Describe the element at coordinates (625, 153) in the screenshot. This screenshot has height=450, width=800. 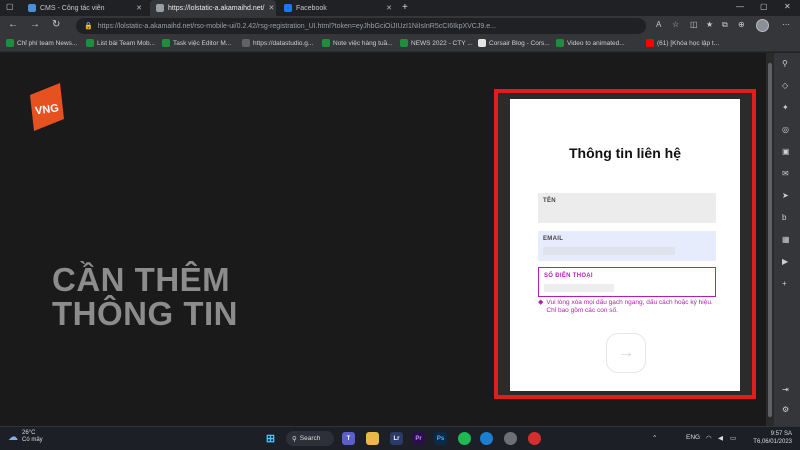
I see `form-title: Thông tin liên hệ` at that location.